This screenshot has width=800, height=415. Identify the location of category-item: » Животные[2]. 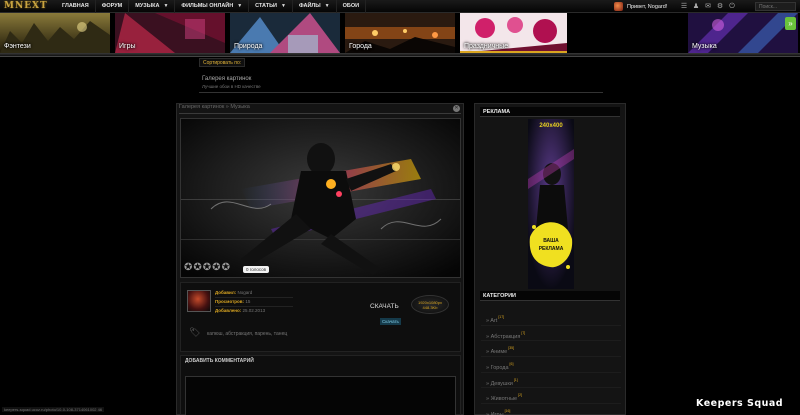
(551, 396).